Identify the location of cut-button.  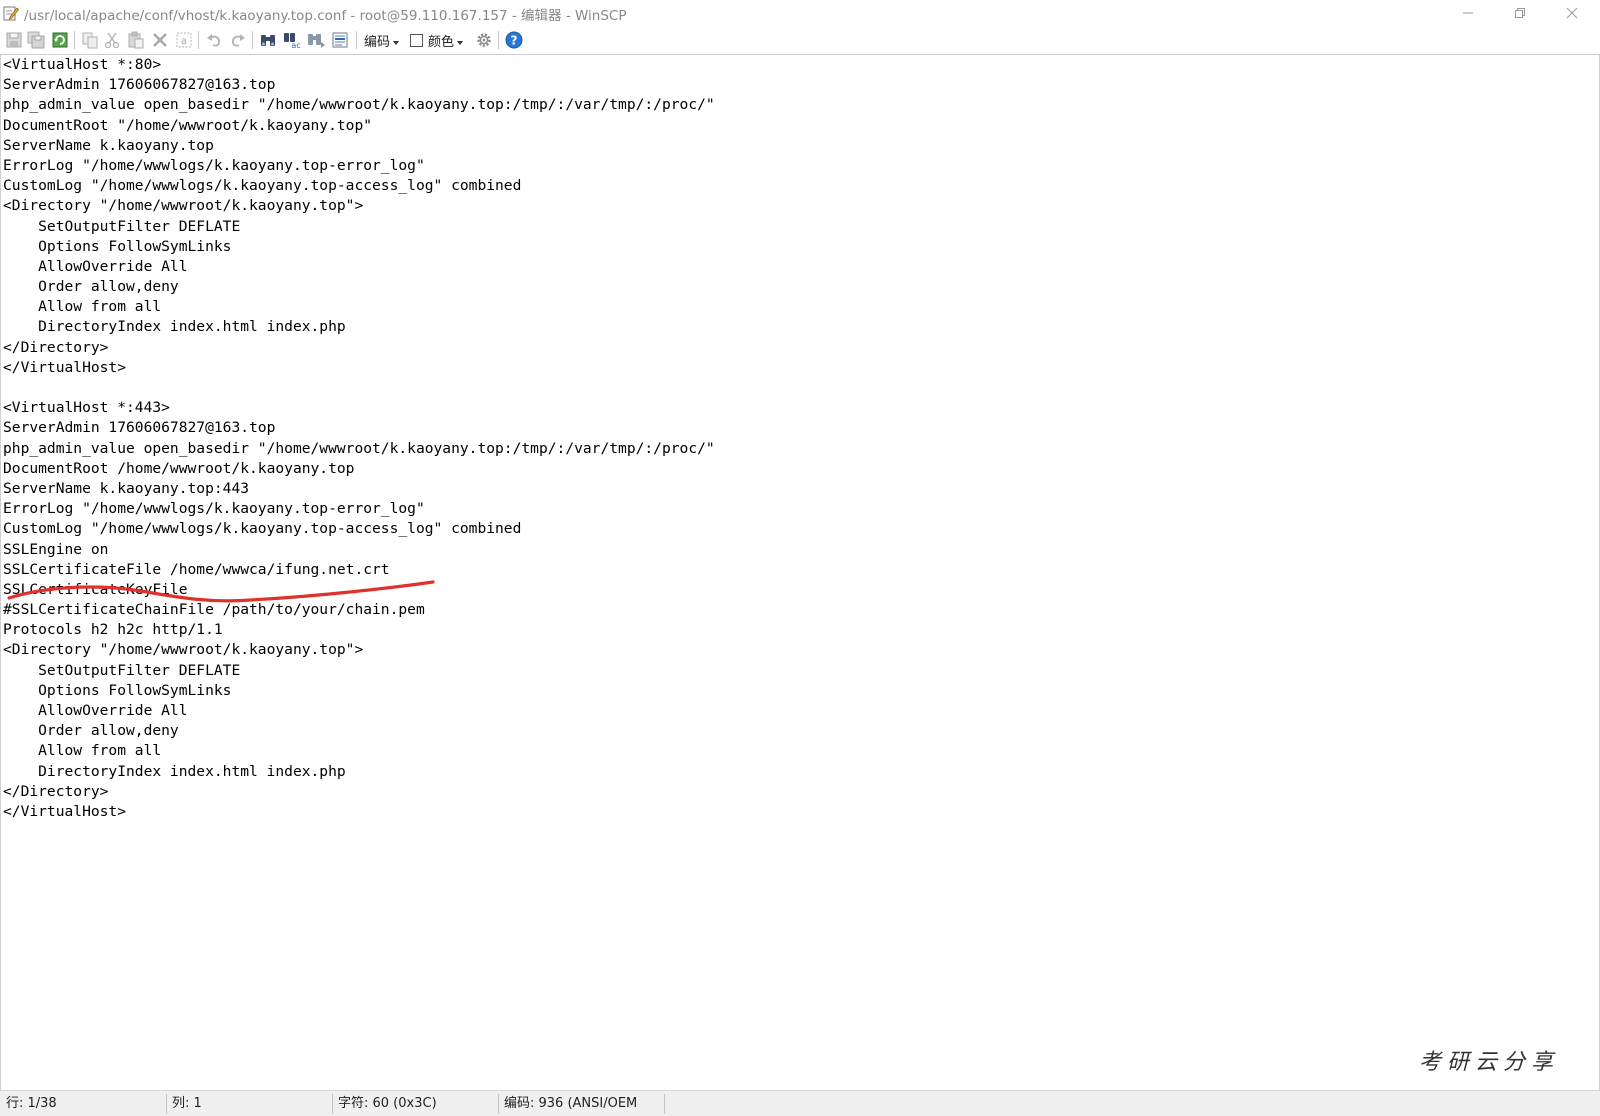
(112, 40).